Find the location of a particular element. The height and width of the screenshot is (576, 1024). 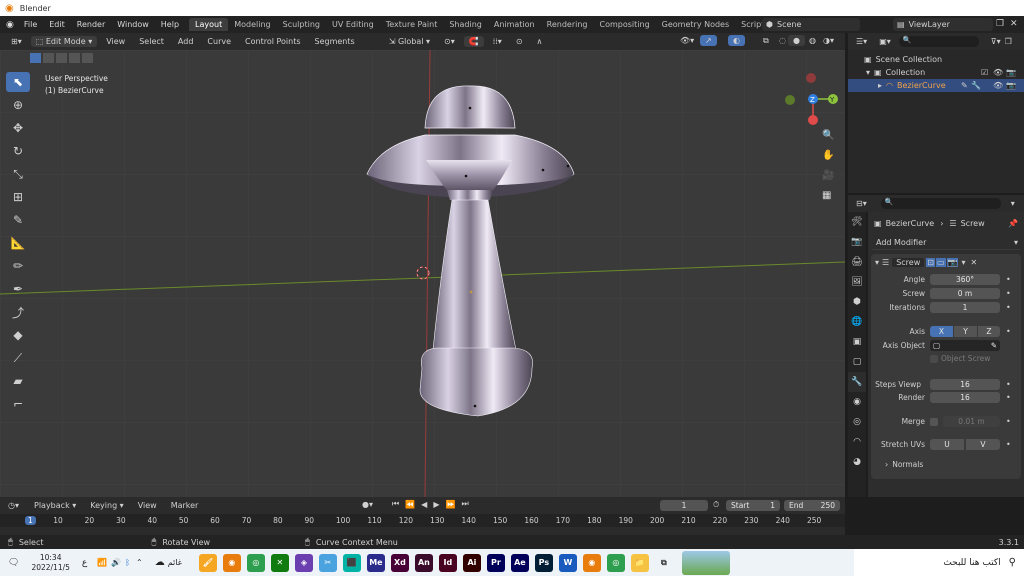

scene-tab-icon: ⬢ is located at coordinates (857, 302).